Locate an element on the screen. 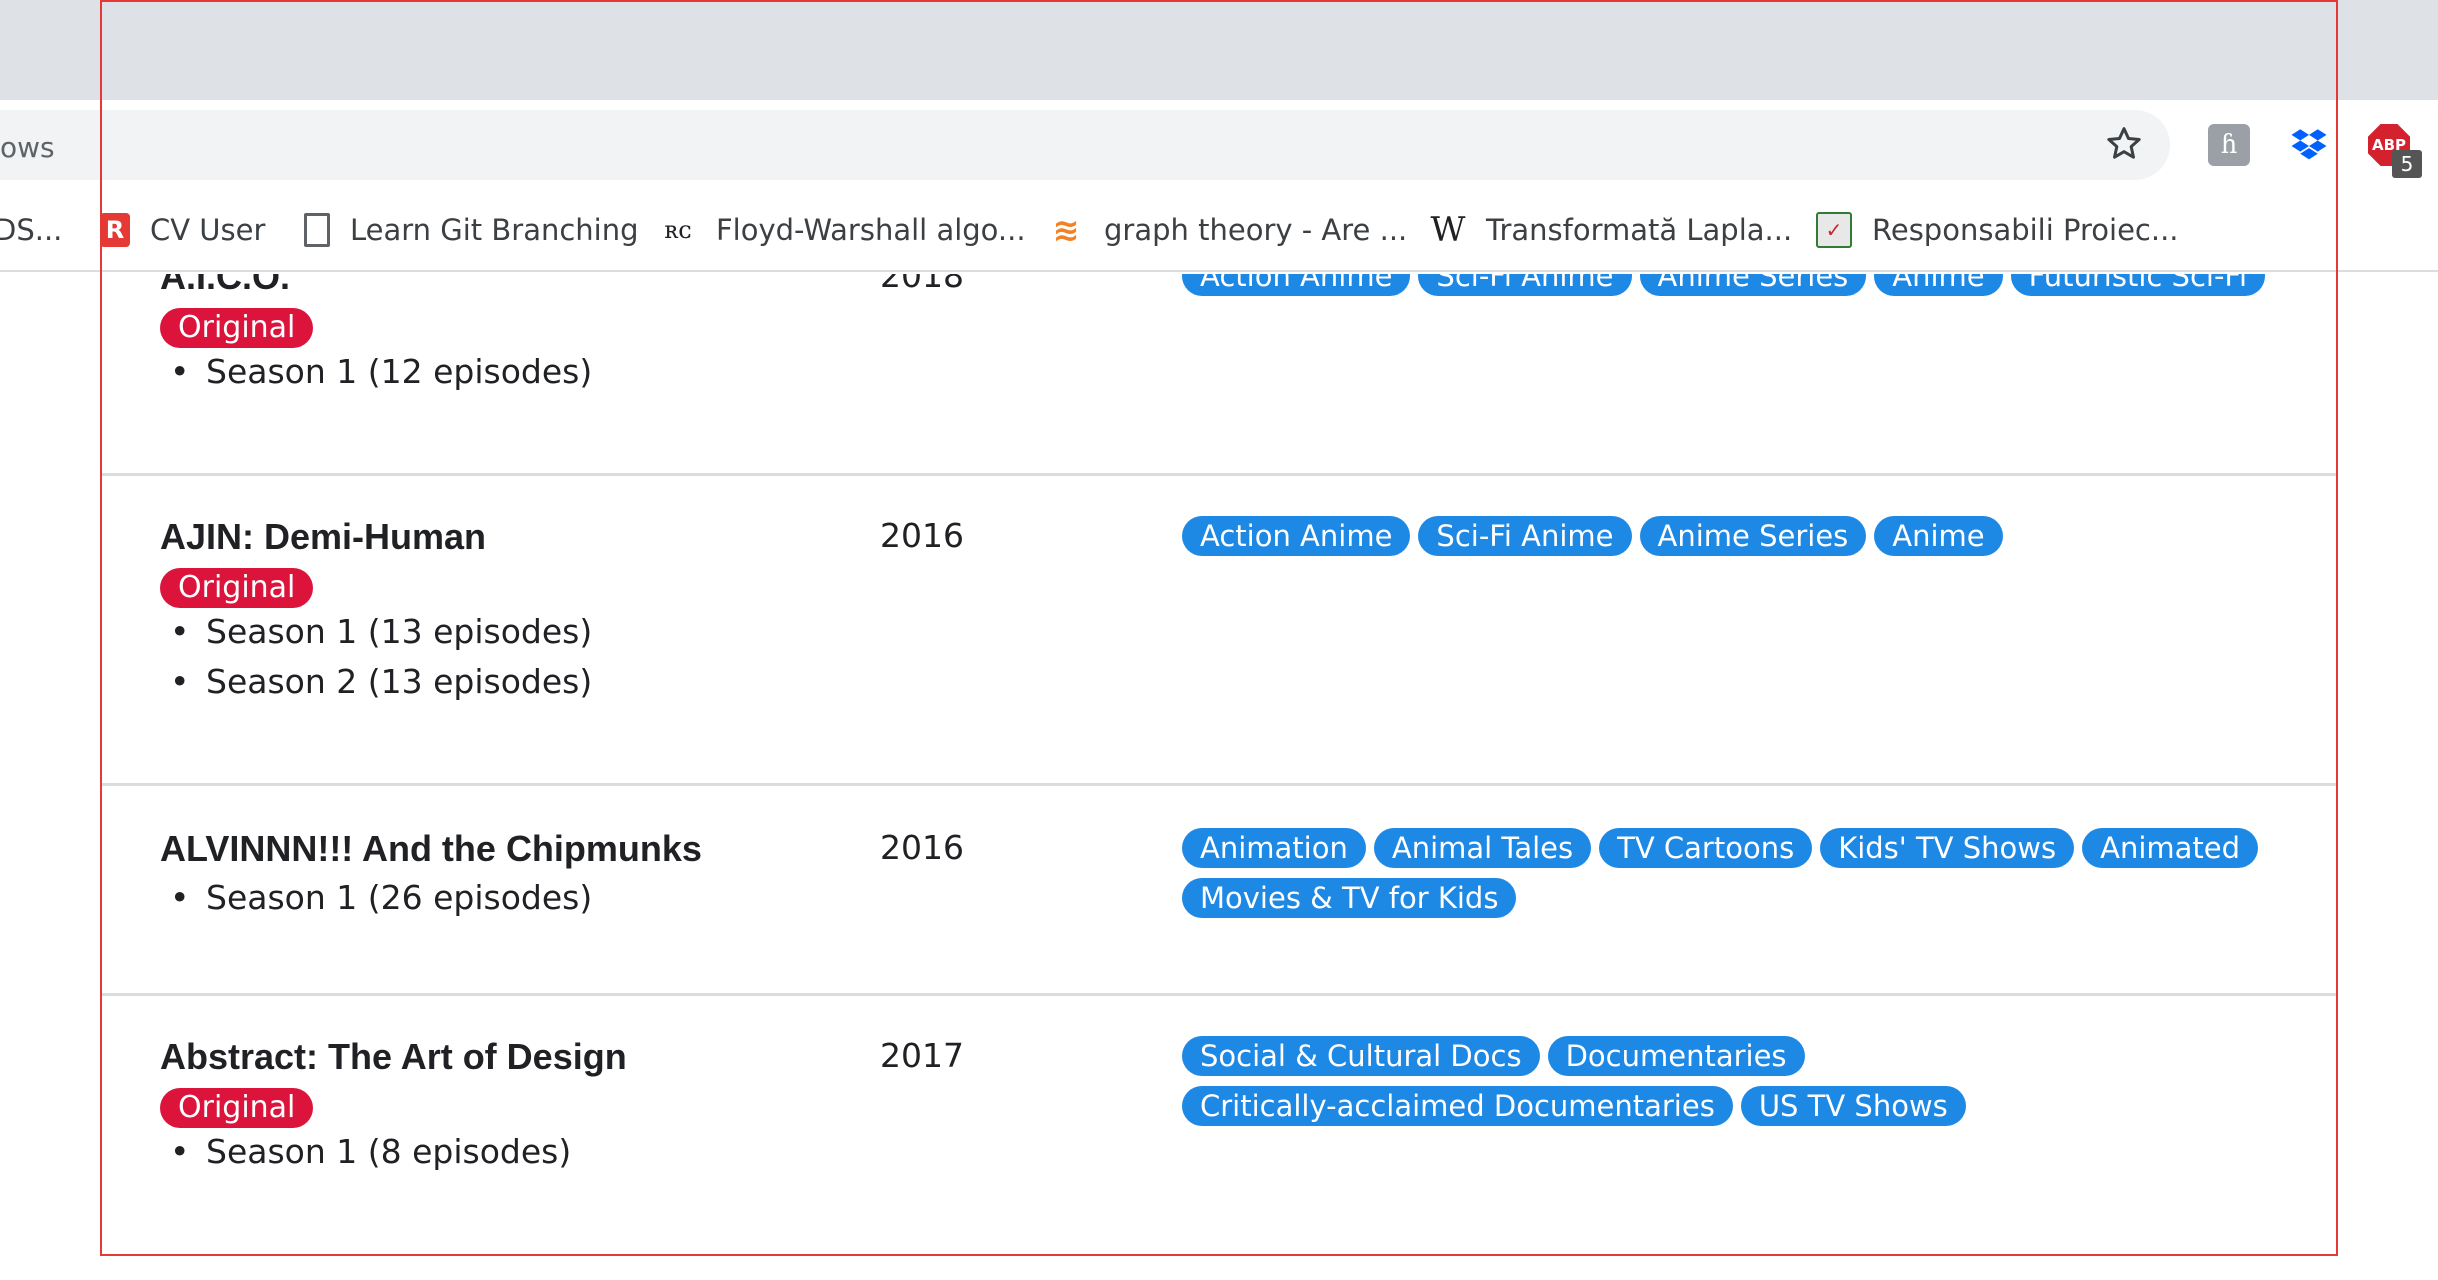  season-item: Season 2 (13 episodes) is located at coordinates (381, 681).